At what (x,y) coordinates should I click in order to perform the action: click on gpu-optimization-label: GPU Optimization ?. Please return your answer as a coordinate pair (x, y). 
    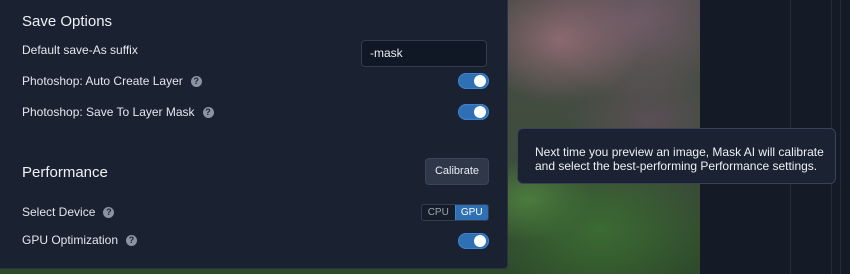
    Looking at the image, I should click on (80, 240).